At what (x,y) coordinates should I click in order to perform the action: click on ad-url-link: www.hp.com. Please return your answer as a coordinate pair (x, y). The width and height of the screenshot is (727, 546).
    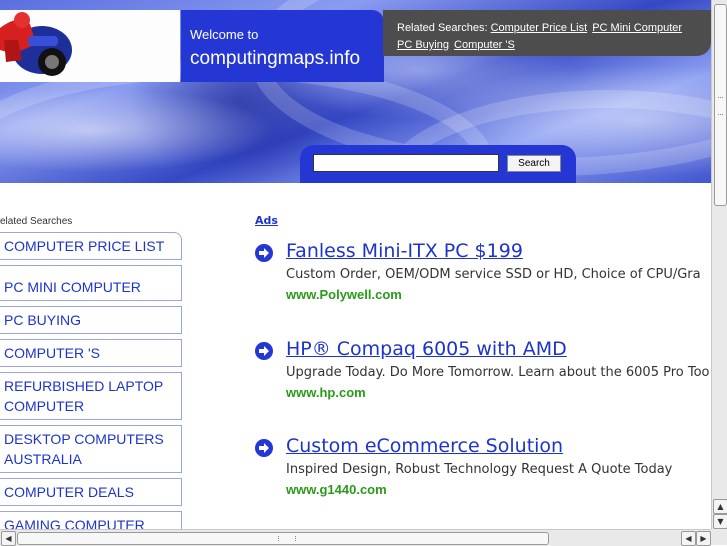
    Looking at the image, I should click on (326, 392).